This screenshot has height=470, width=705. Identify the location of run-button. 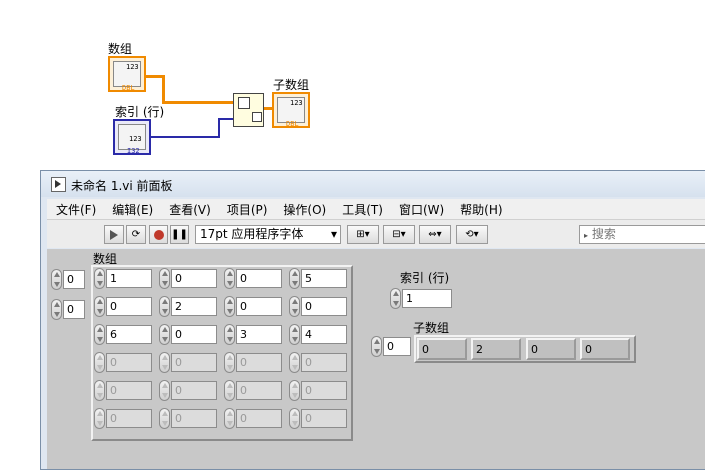
(114, 234).